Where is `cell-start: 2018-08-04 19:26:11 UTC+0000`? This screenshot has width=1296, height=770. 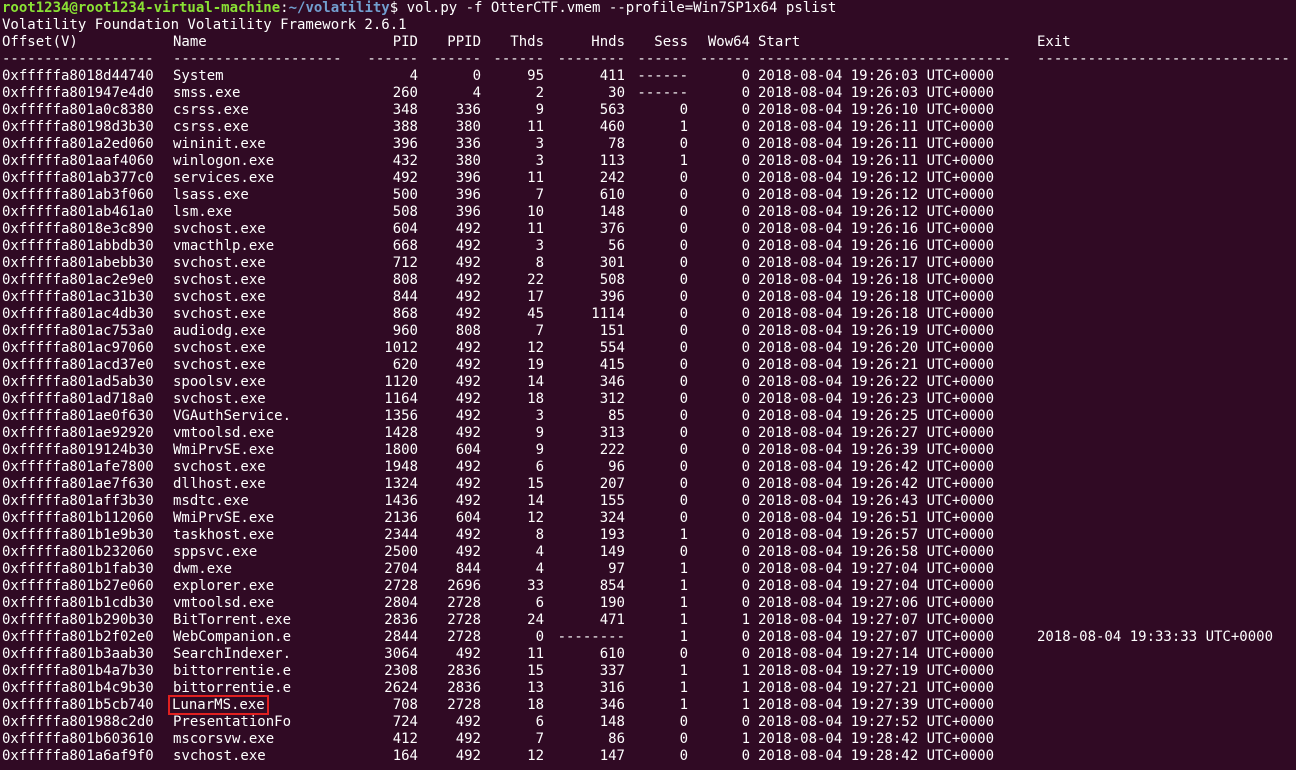 cell-start: 2018-08-04 19:26:11 UTC+0000 is located at coordinates (876, 144).